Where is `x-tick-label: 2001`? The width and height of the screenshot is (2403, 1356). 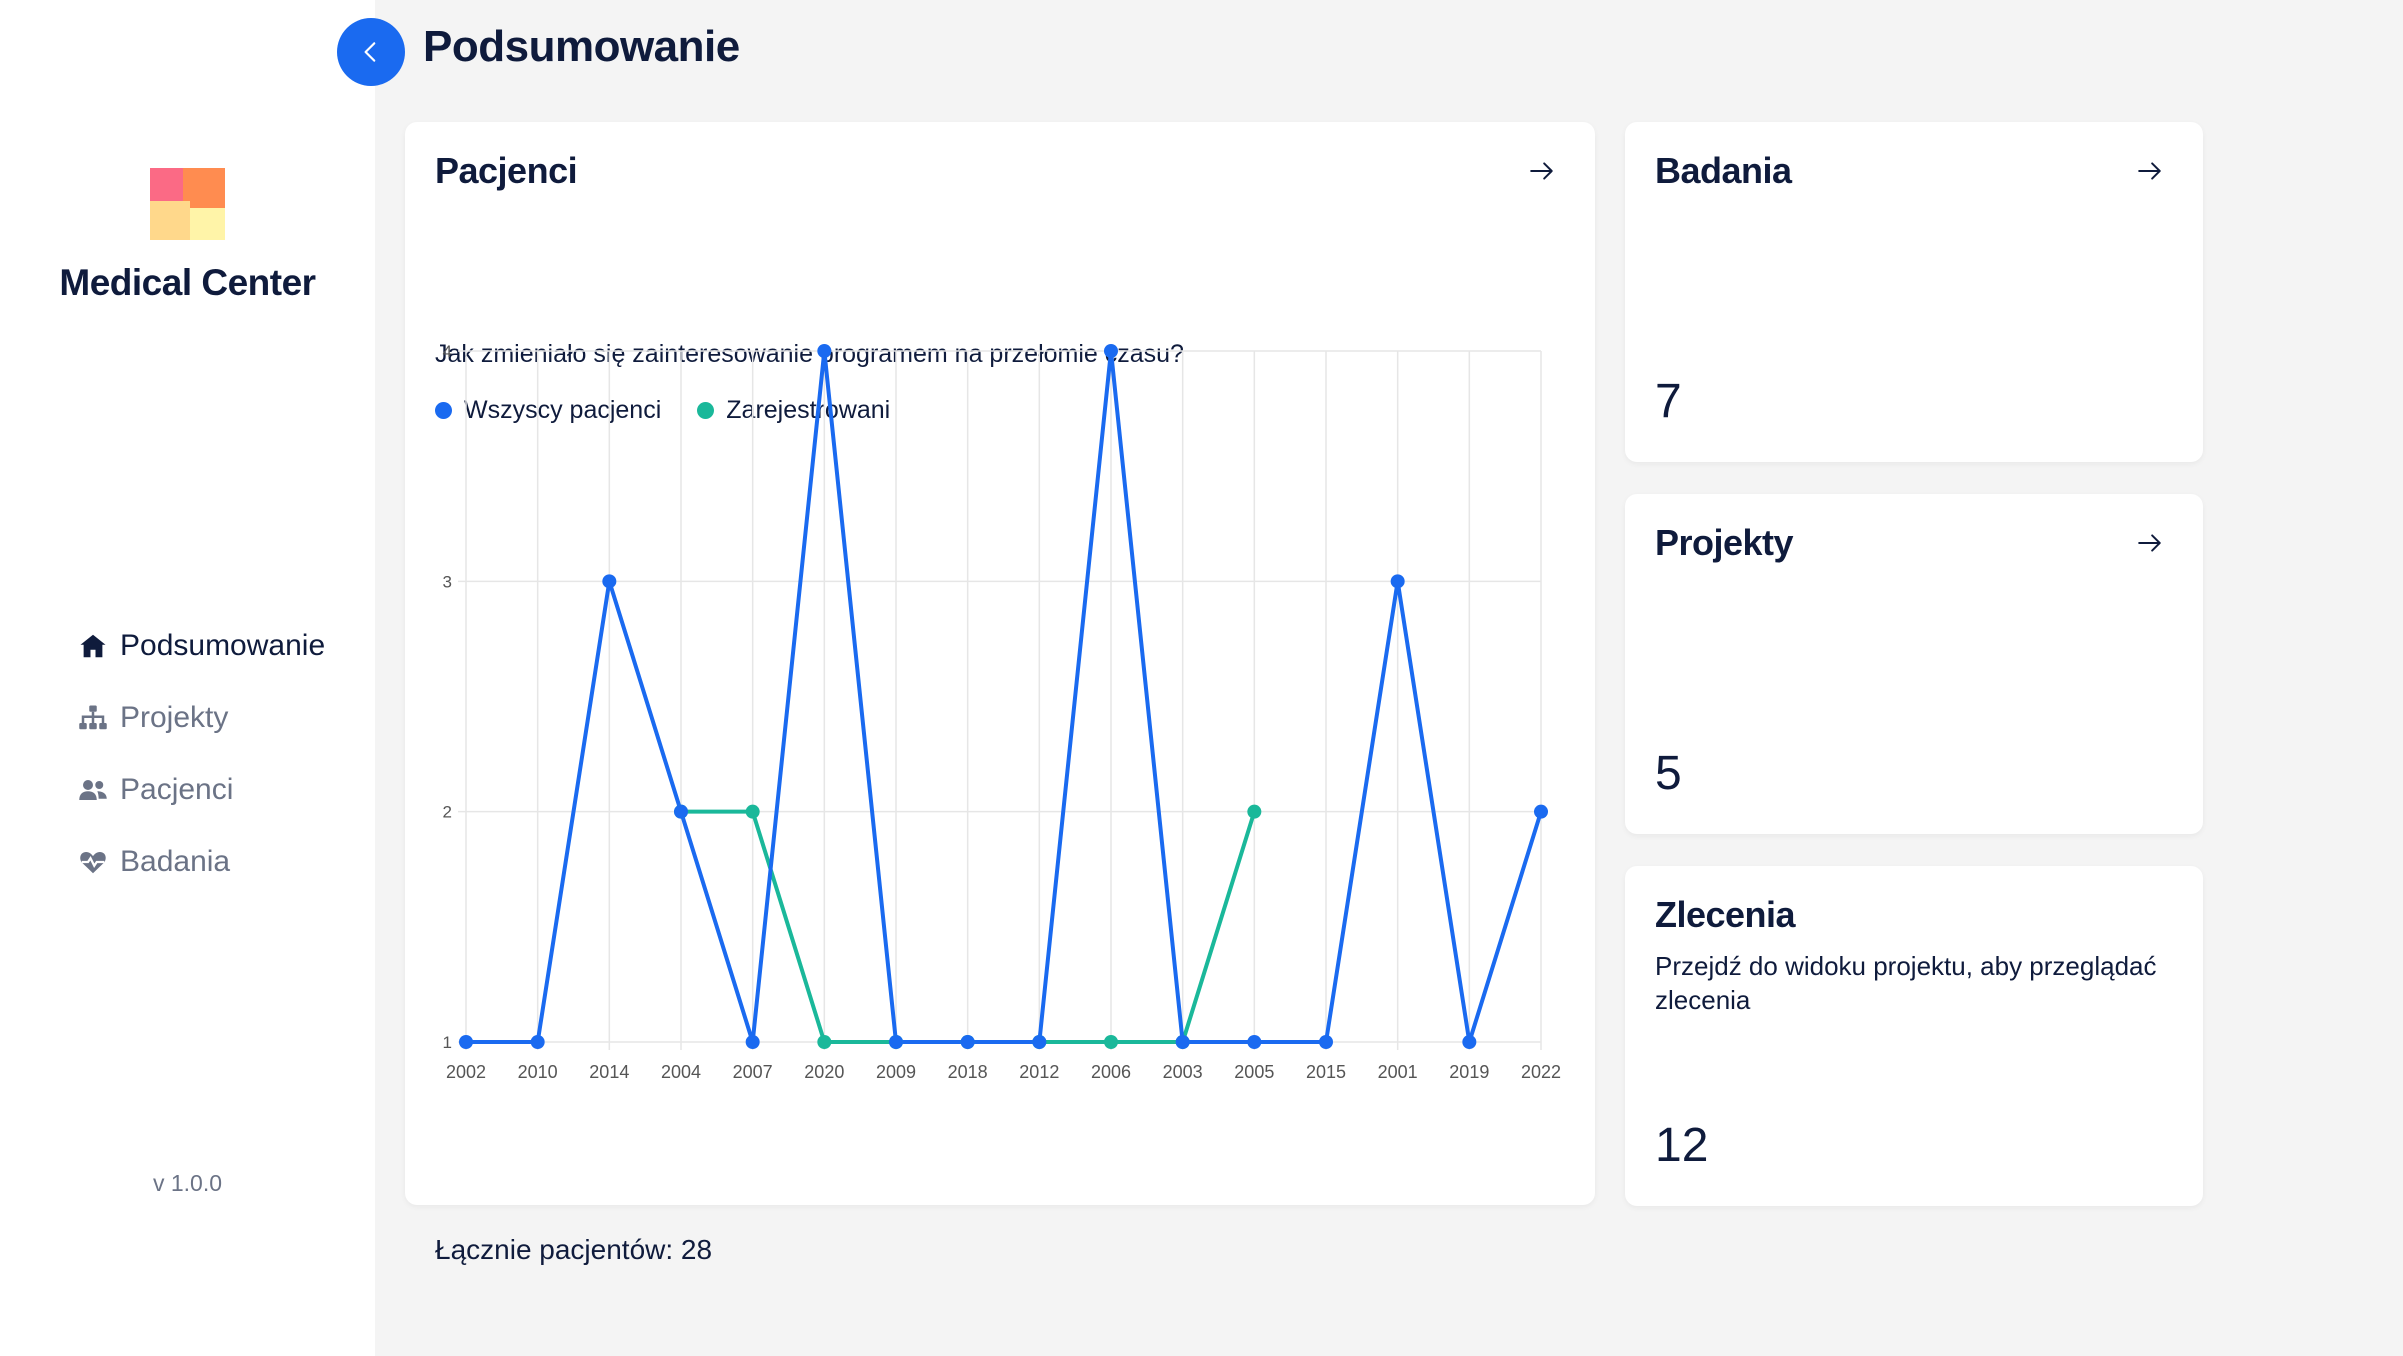 x-tick-label: 2001 is located at coordinates (1398, 1072).